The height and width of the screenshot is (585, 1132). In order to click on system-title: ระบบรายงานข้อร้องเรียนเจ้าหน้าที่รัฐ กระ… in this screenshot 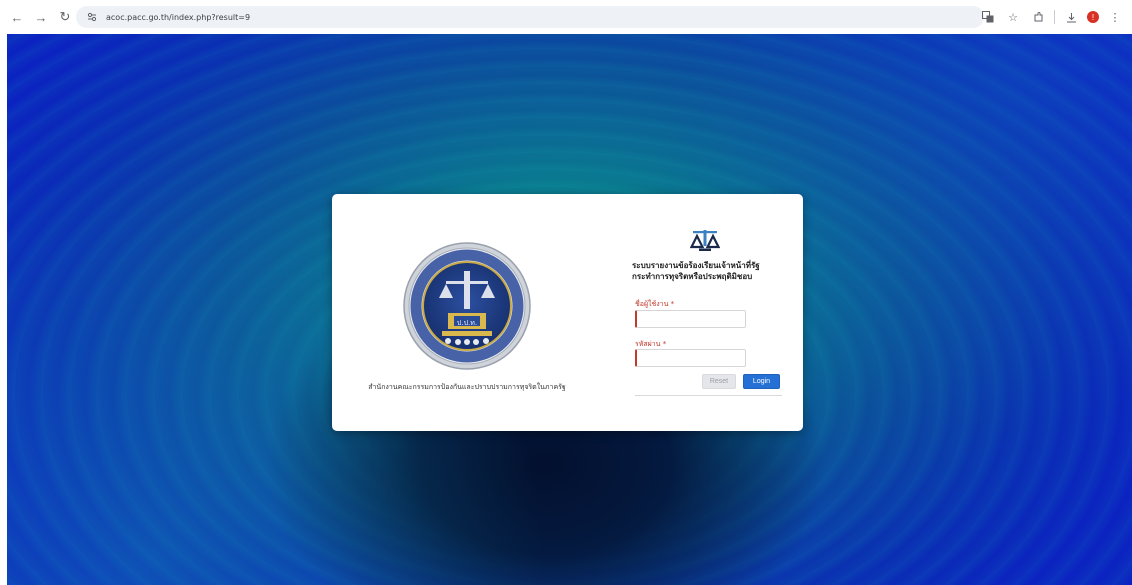, I will do `click(712, 271)`.